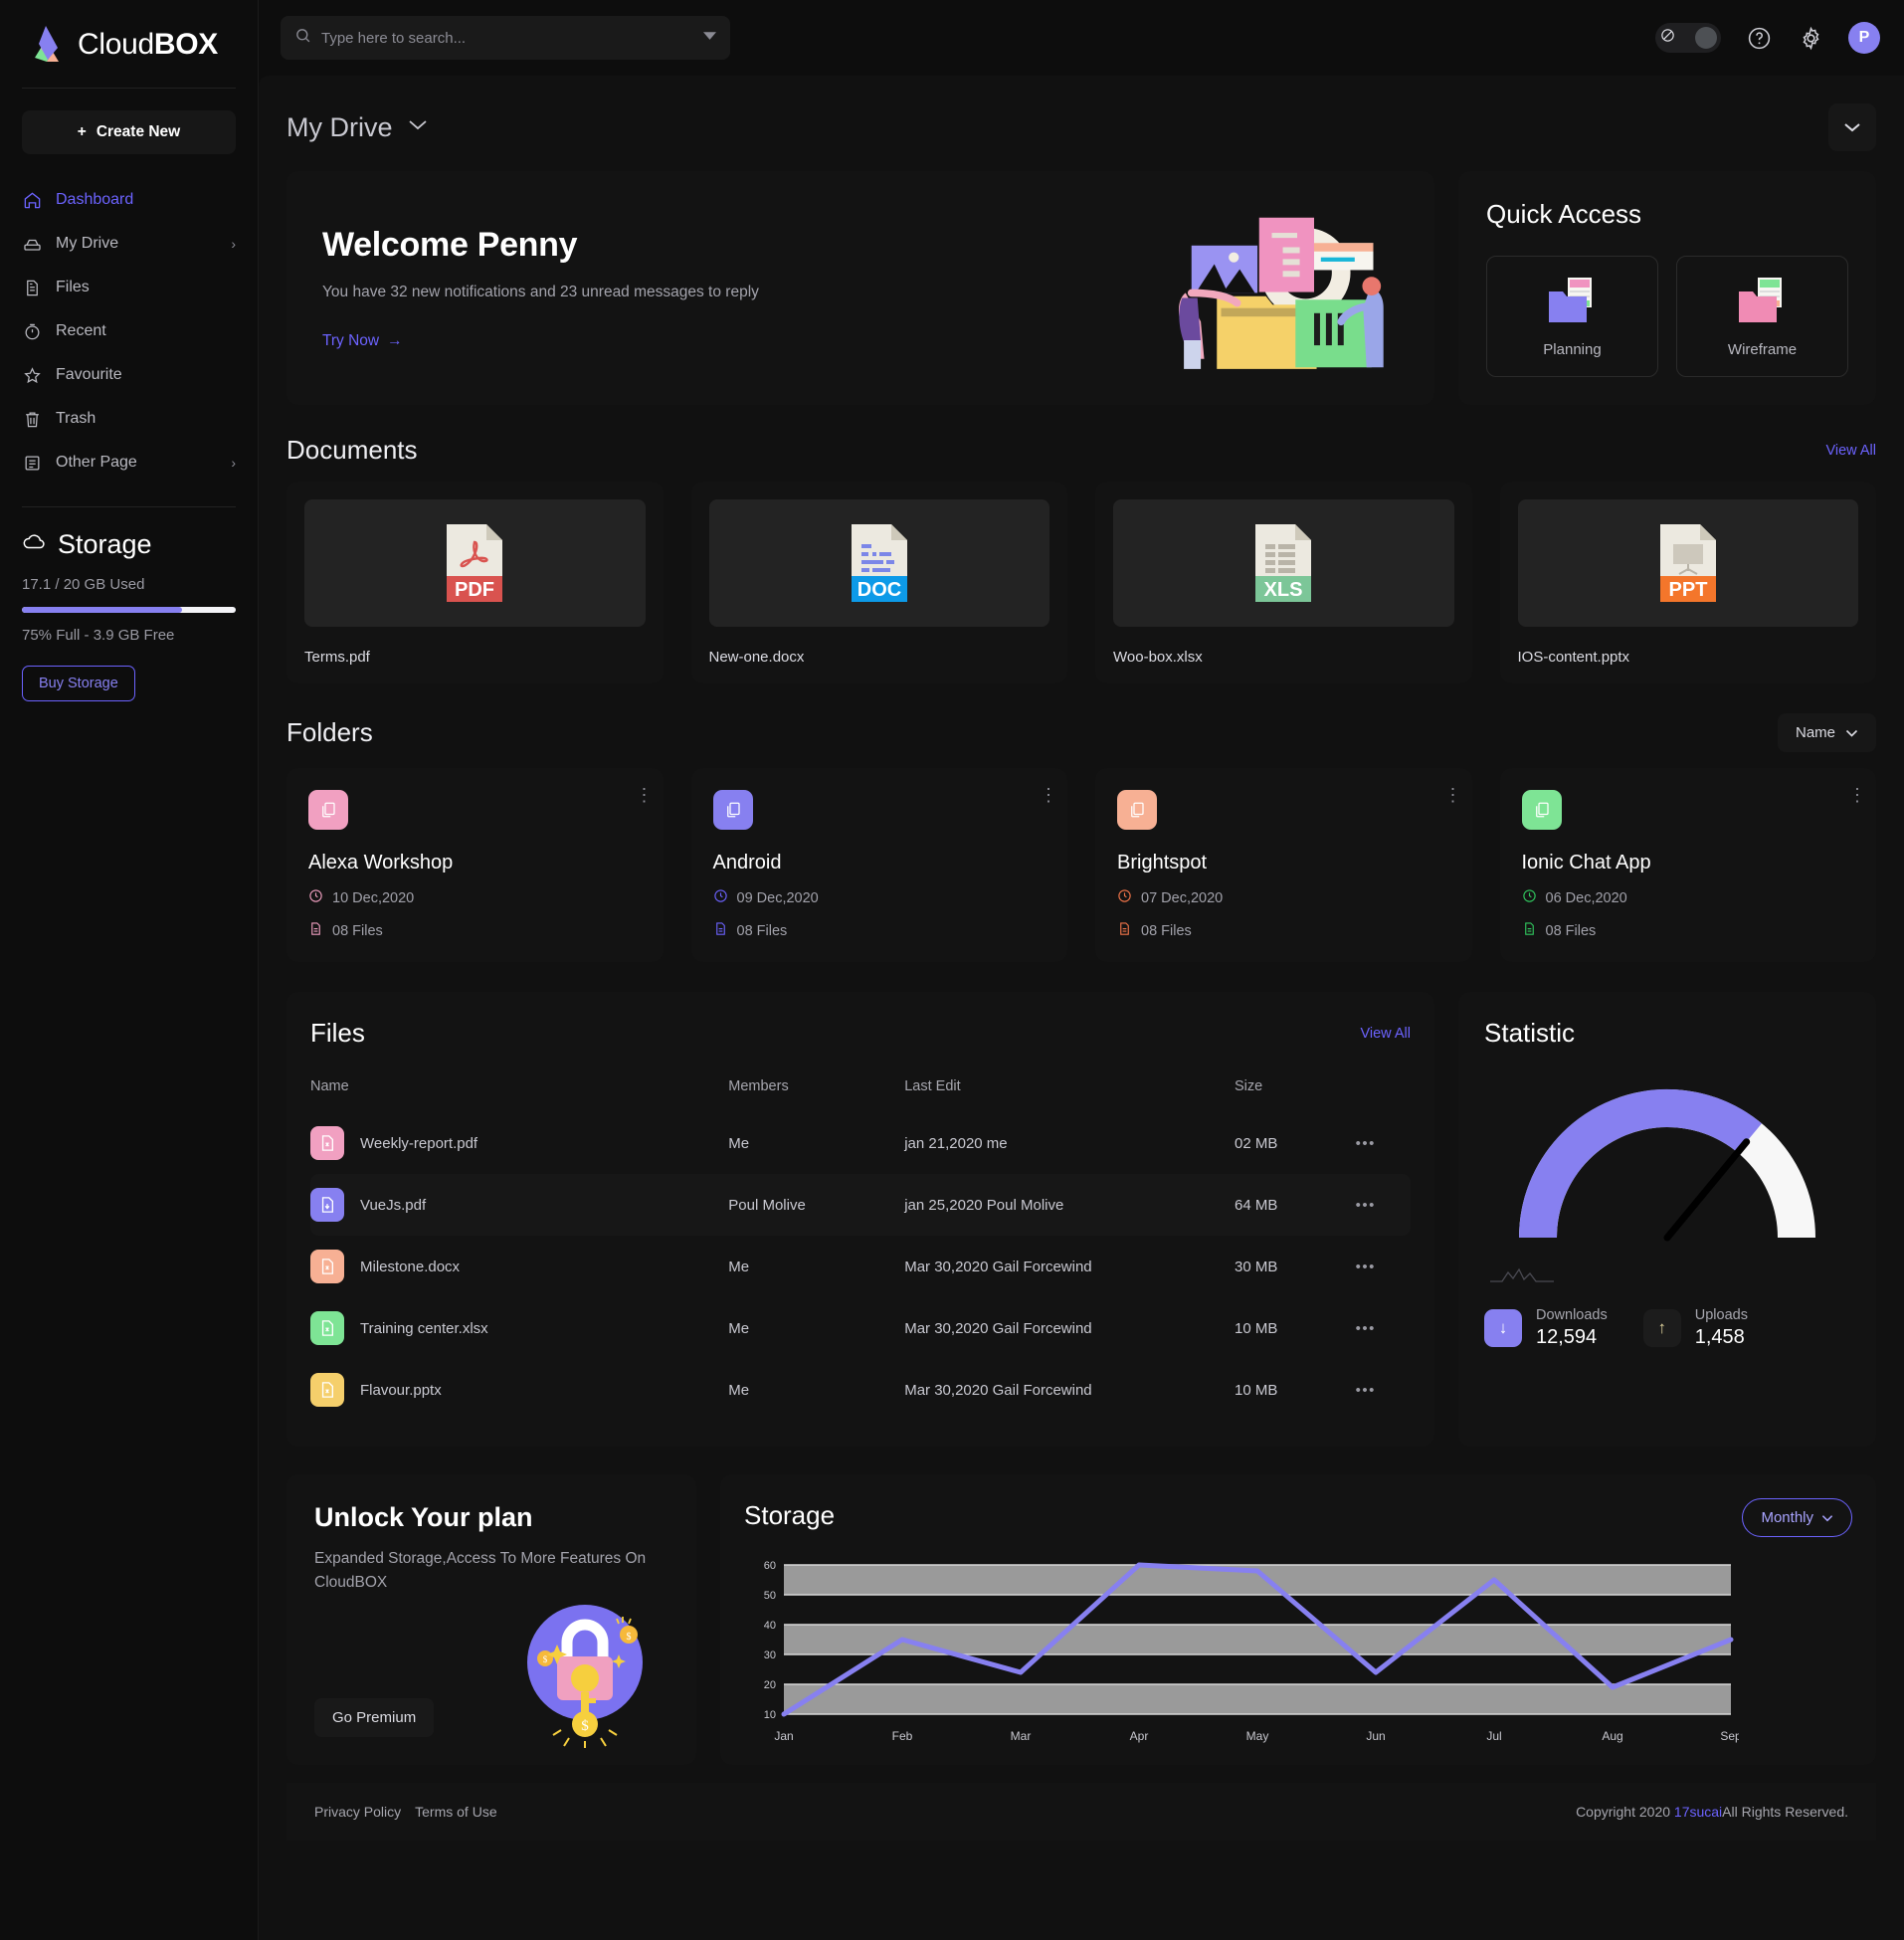 The image size is (1904, 1940). What do you see at coordinates (1667, 288) in the screenshot?
I see `quick-access-card: Quick Access Planning Wireframe` at bounding box center [1667, 288].